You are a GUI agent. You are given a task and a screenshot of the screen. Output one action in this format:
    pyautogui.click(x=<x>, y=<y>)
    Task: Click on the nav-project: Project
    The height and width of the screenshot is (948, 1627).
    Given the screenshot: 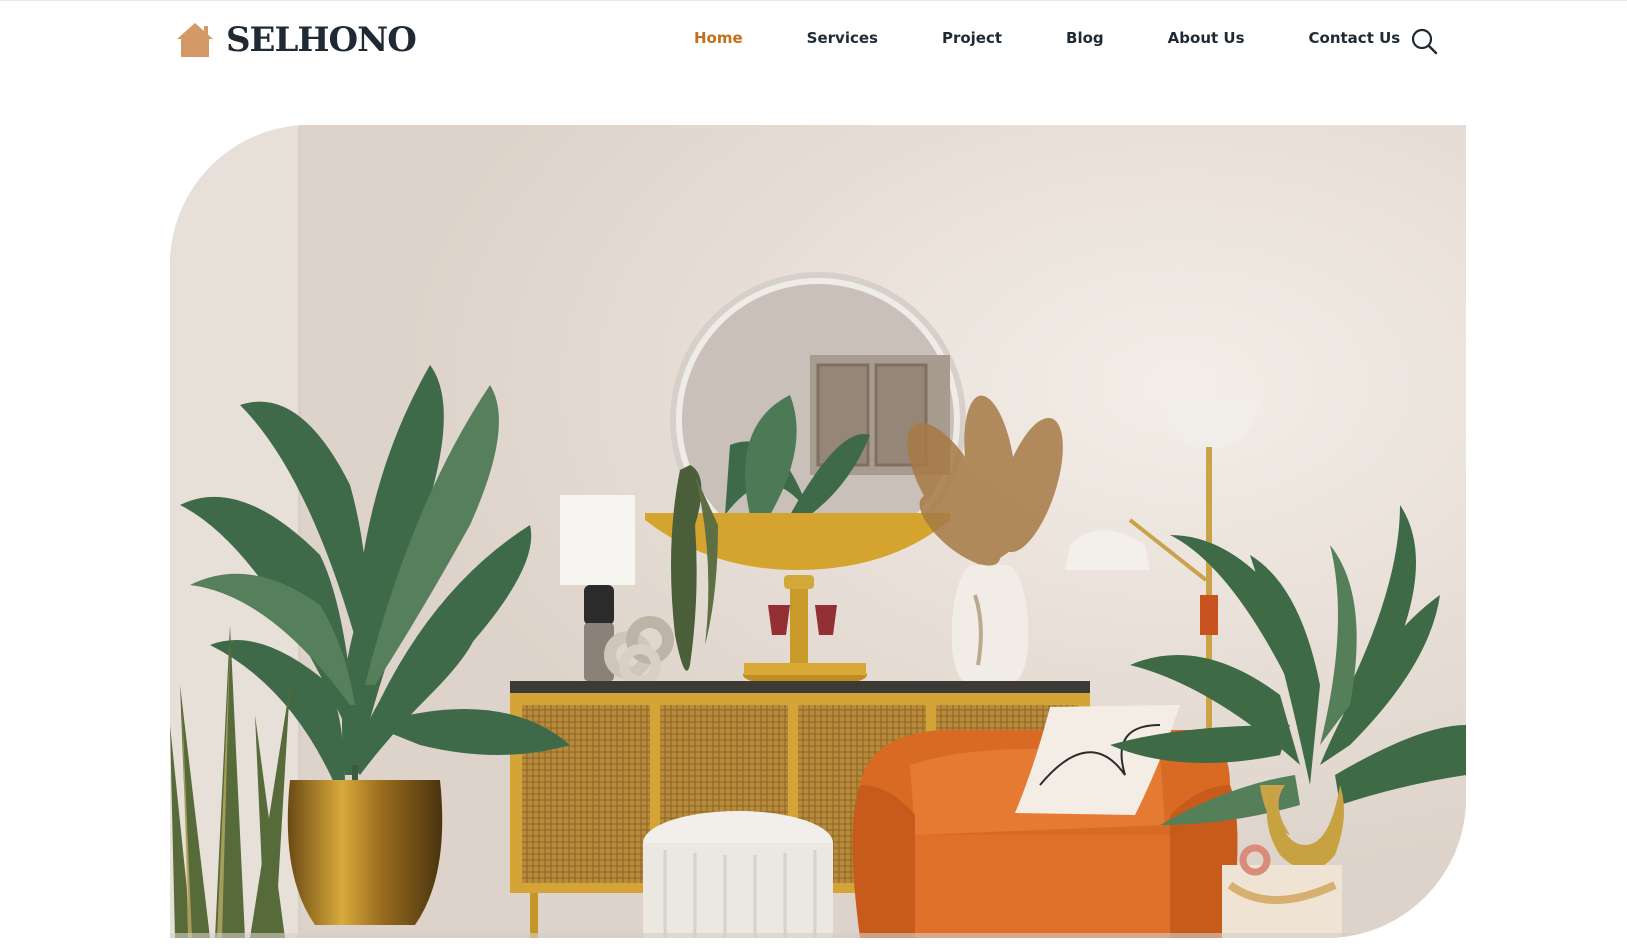 What is the action you would take?
    pyautogui.click(x=972, y=38)
    